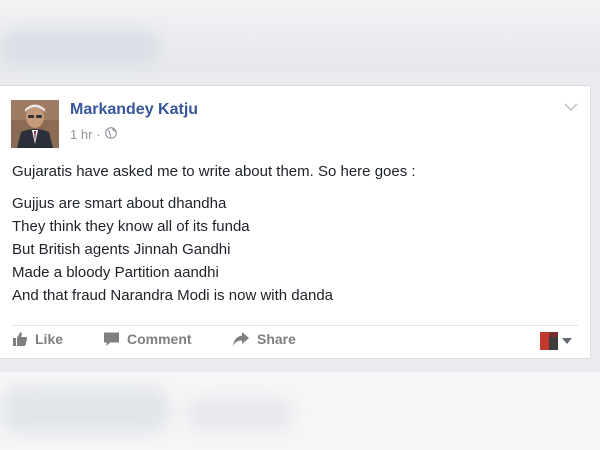  I want to click on comment-button: Comment, so click(147, 339).